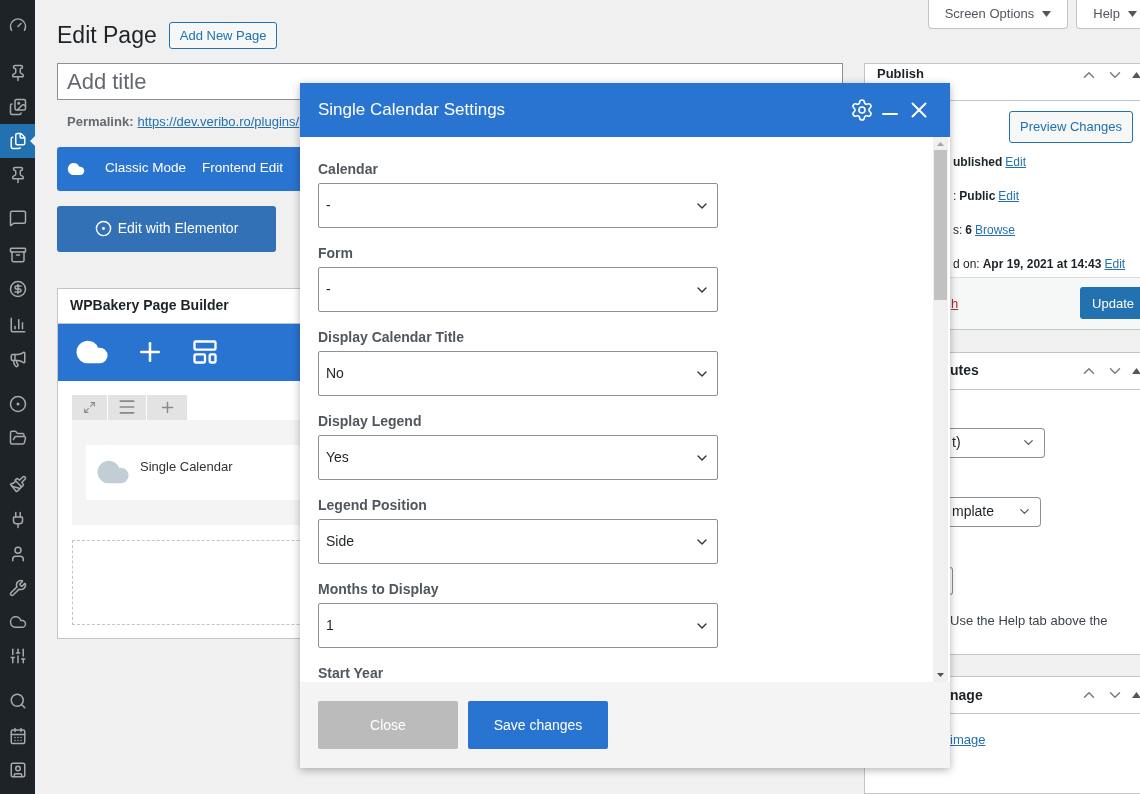  I want to click on circle-logo-icon, so click(17, 404).